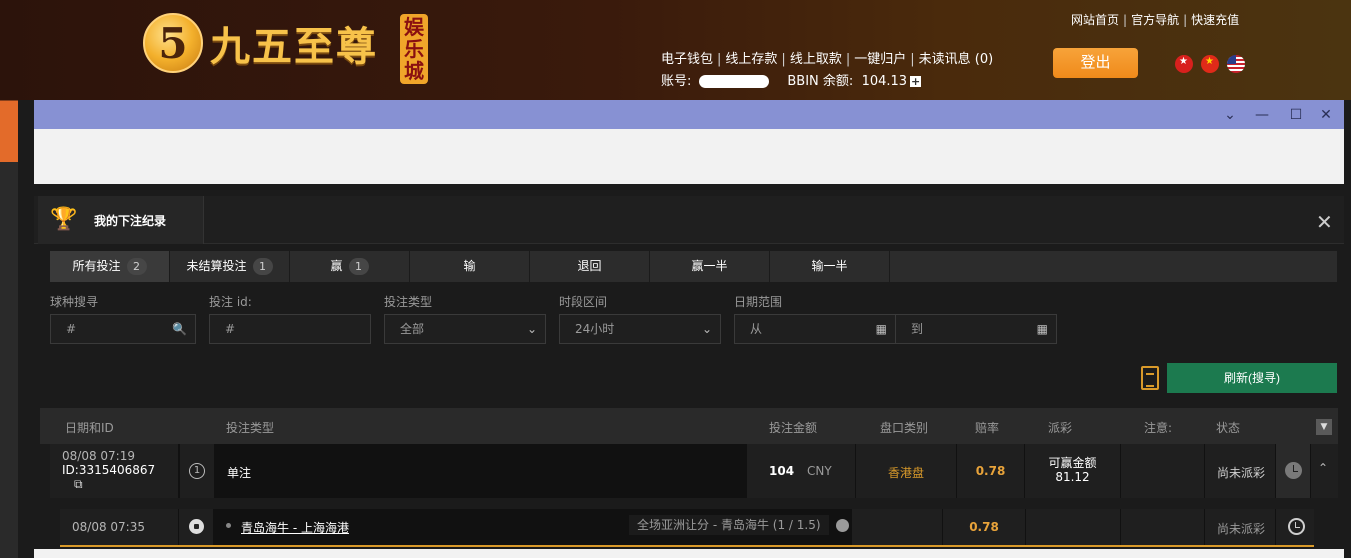 Image resolution: width=1351 pixels, height=558 pixels. I want to click on window-titlebar: ⌄ — ☐ ✕, so click(689, 114).